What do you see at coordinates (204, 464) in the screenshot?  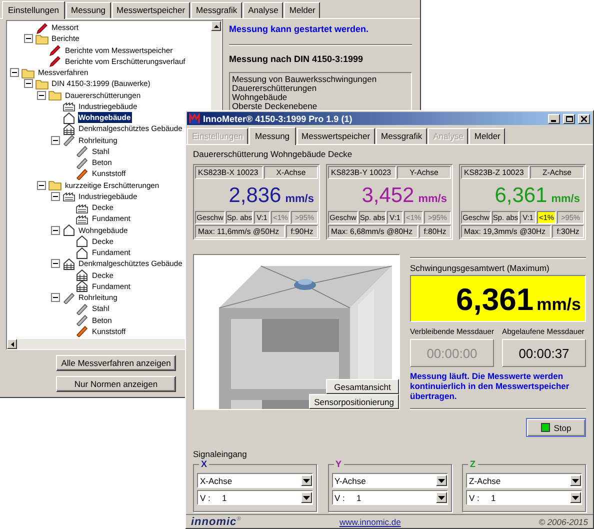 I see `group-label: X` at bounding box center [204, 464].